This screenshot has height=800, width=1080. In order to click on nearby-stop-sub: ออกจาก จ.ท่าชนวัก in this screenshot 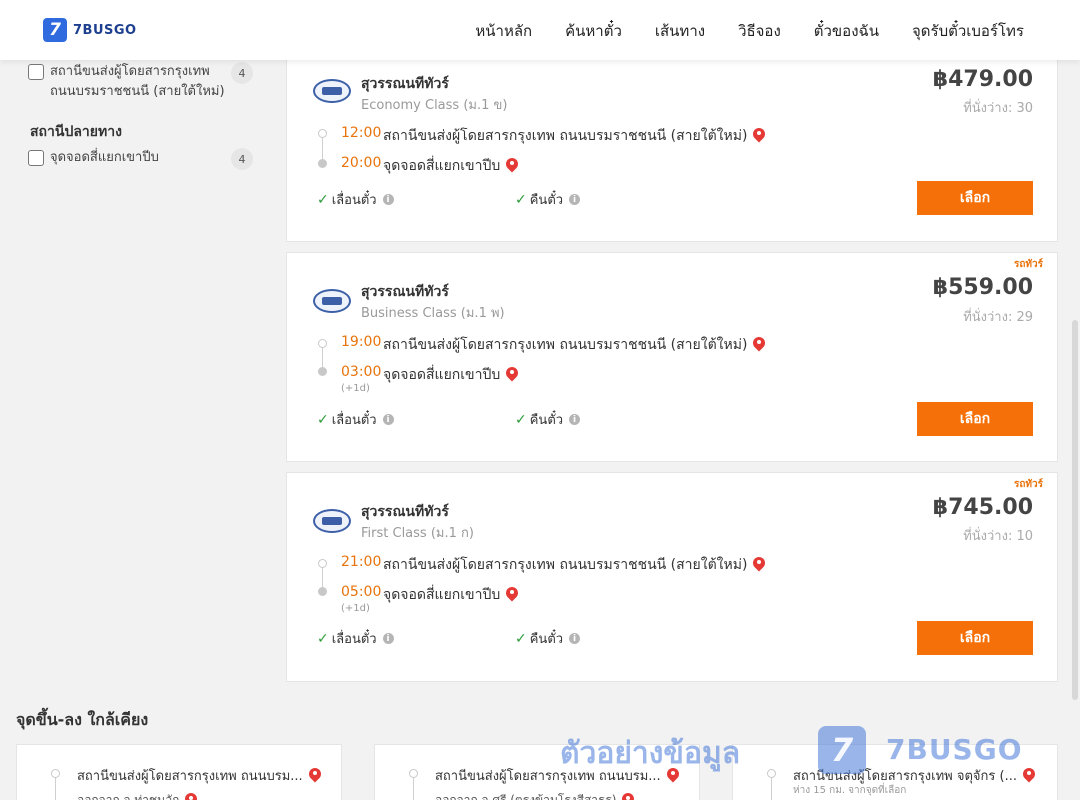, I will do `click(137, 795)`.